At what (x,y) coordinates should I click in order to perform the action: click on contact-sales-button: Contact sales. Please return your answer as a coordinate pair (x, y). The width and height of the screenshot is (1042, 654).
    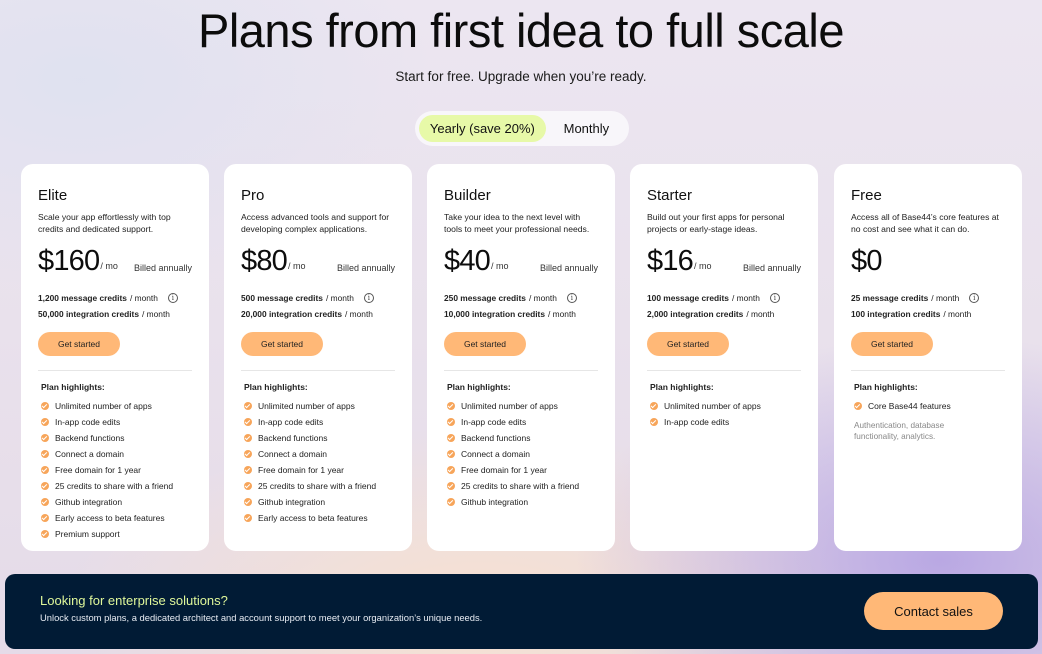
    Looking at the image, I should click on (933, 611).